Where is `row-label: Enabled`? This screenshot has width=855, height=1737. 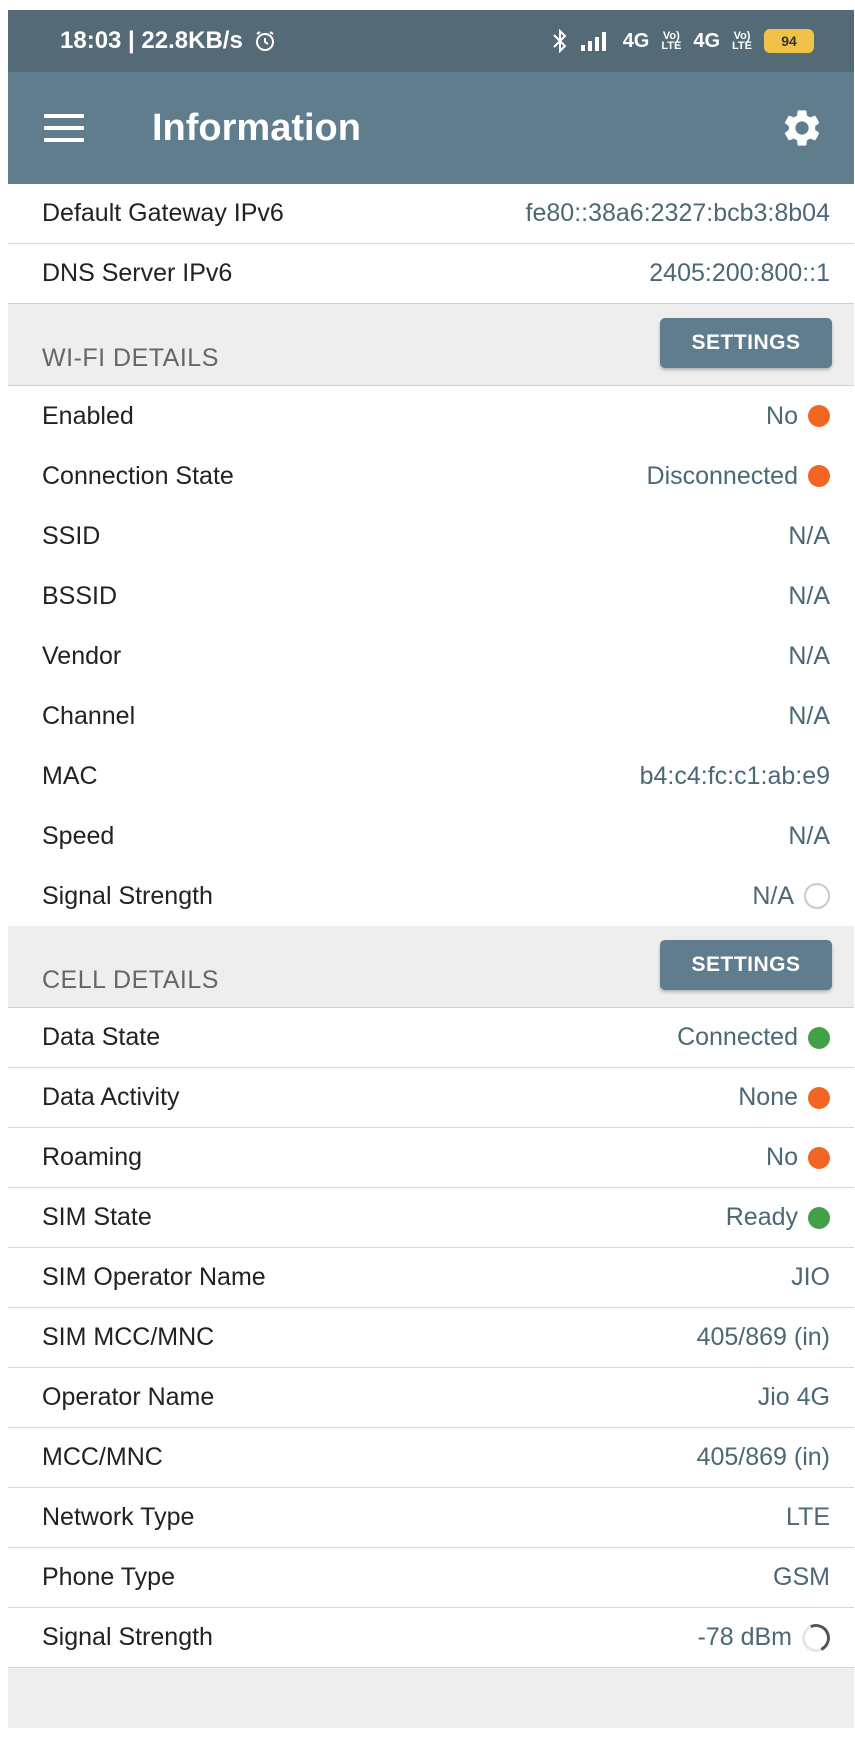 row-label: Enabled is located at coordinates (88, 415).